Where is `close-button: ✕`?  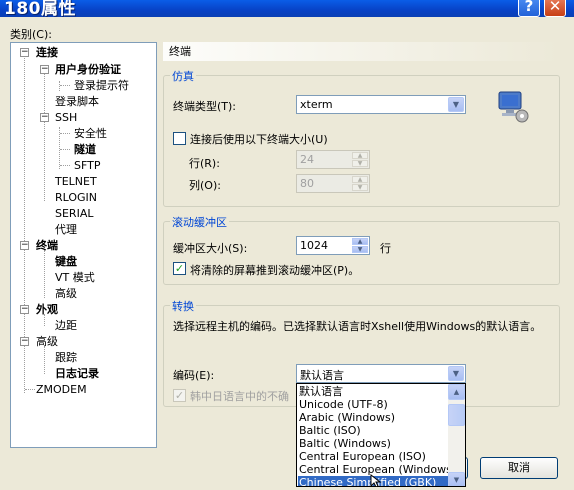
close-button: ✕ is located at coordinates (555, 8).